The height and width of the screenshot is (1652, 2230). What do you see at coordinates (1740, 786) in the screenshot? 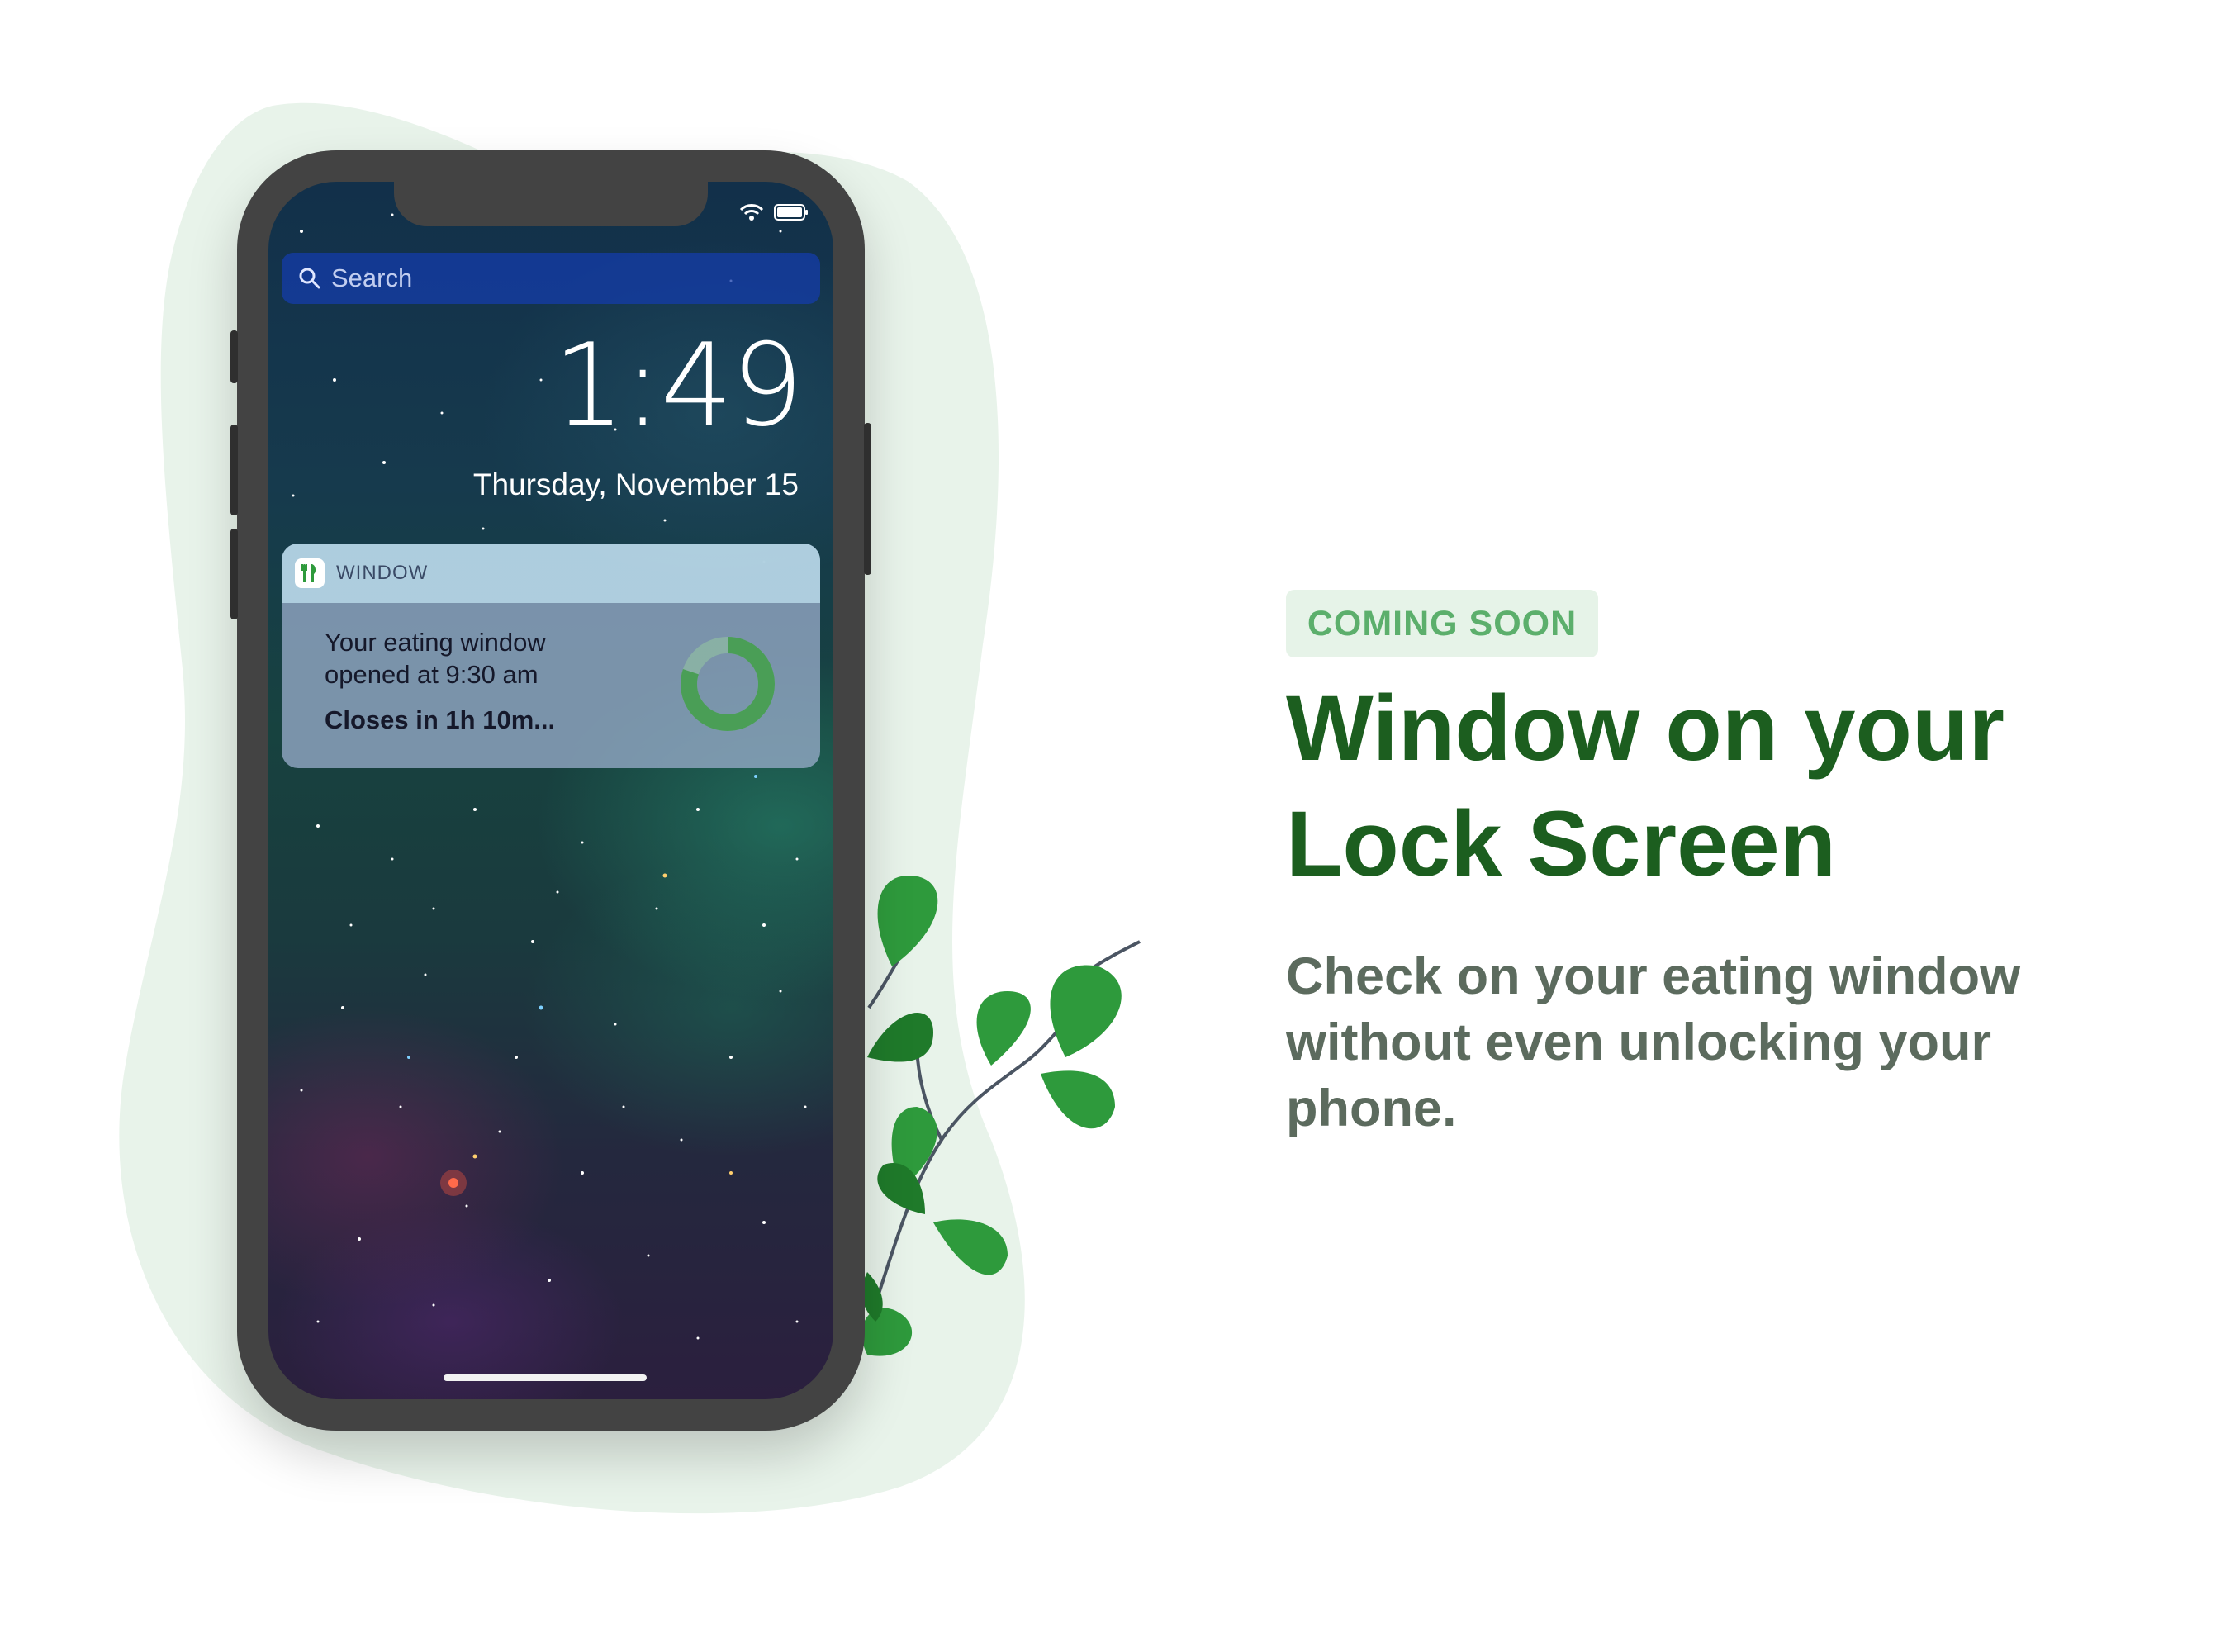
I see `feature-headline: Window on your Lock Screen` at bounding box center [1740, 786].